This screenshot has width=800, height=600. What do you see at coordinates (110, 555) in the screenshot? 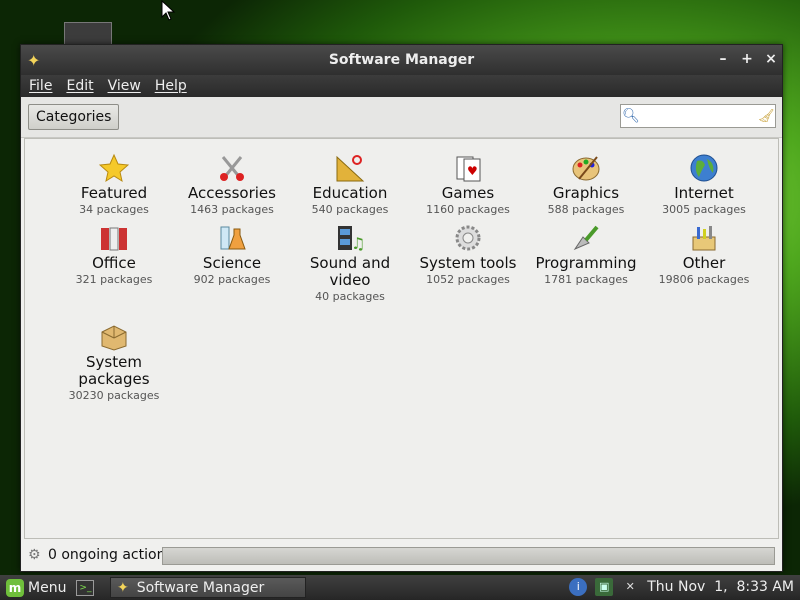
I see `ongoing-actions-text: 0 ongoing actions` at bounding box center [110, 555].